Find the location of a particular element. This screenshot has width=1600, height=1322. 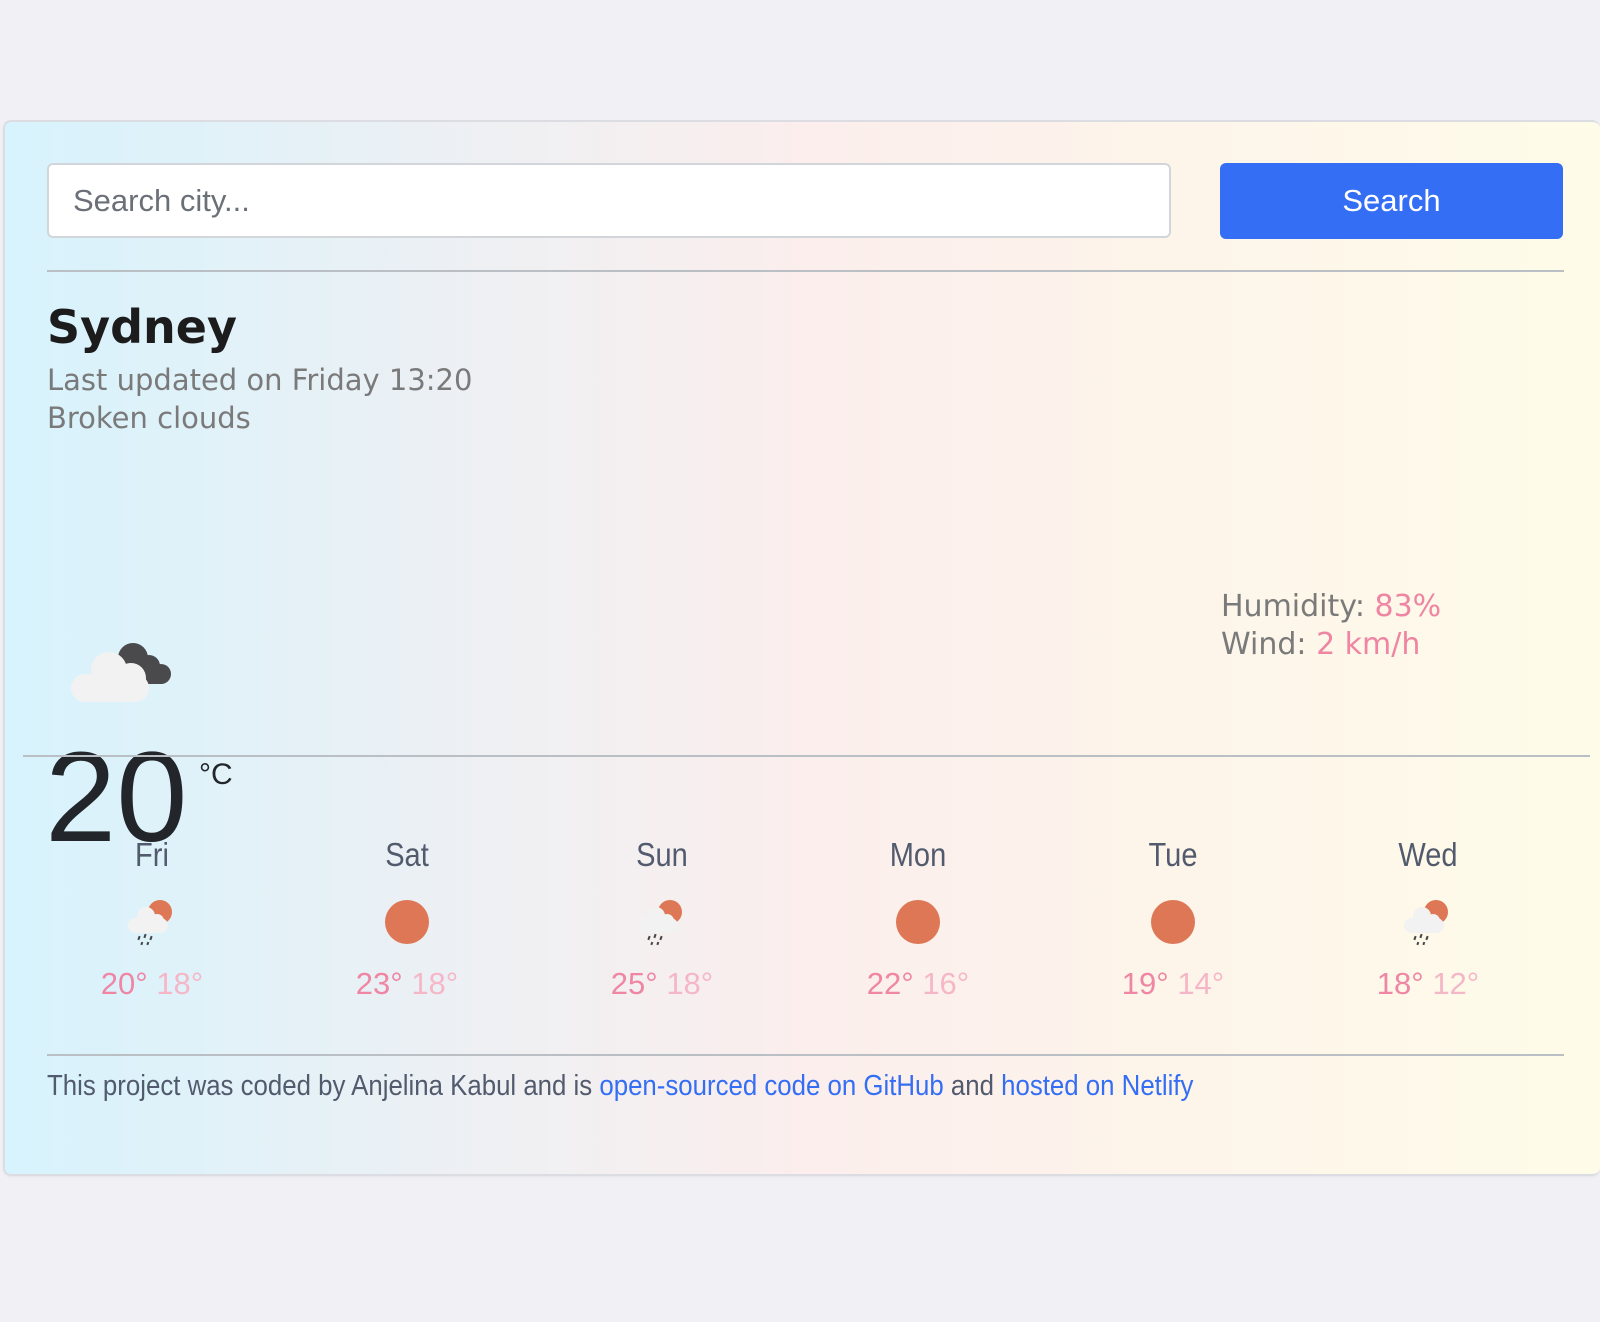

forecast-temps: 19° 14° is located at coordinates (1173, 984).